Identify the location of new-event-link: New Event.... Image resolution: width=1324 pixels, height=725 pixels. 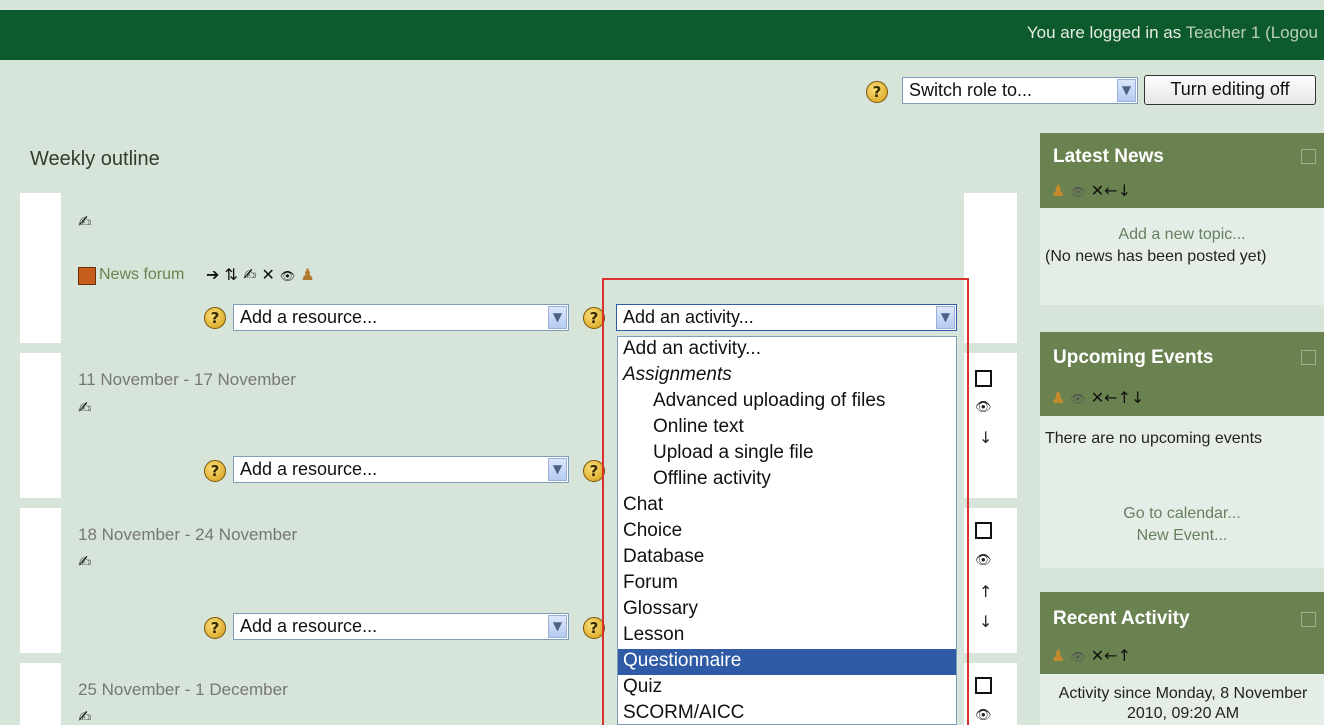
(1182, 536).